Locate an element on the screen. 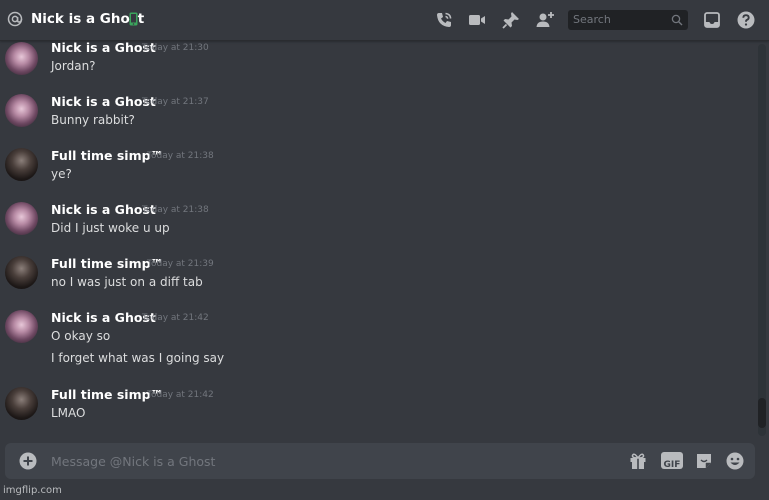  call-icon is located at coordinates (444, 20).